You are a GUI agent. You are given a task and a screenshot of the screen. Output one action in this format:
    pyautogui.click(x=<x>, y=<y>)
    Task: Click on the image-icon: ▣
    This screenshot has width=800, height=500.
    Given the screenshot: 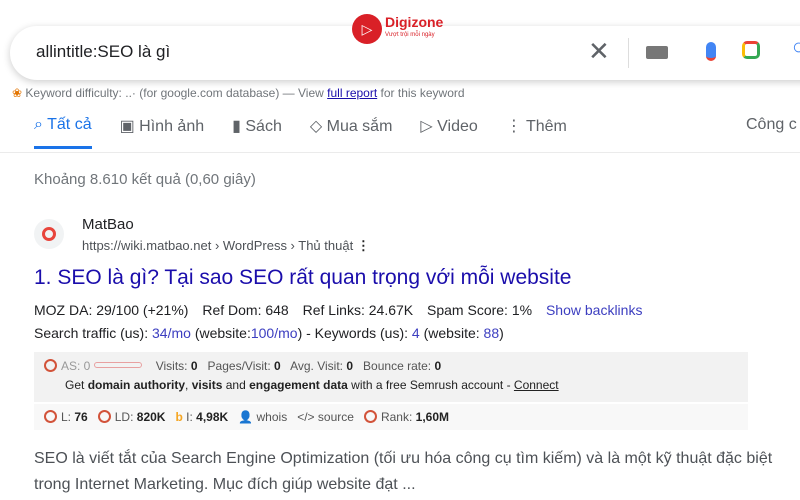 What is the action you would take?
    pyautogui.click(x=127, y=126)
    